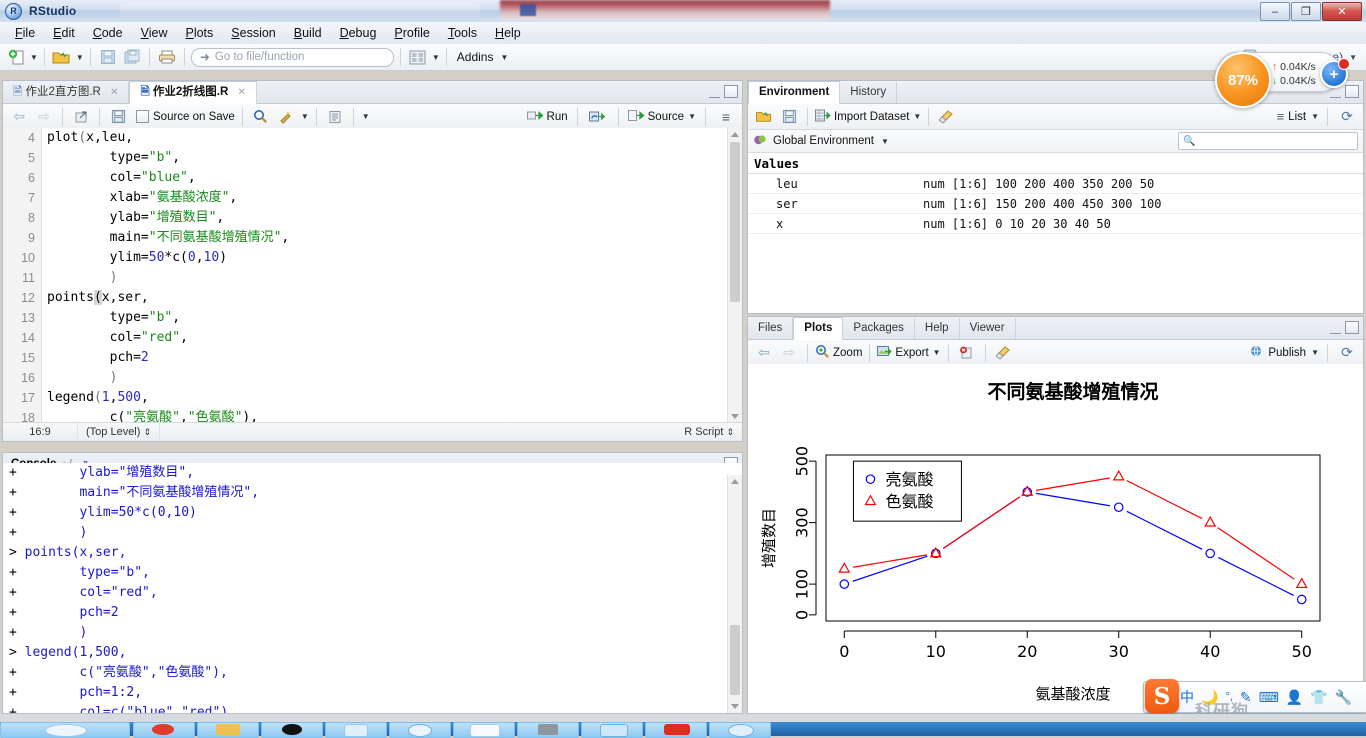 The width and height of the screenshot is (1366, 738). What do you see at coordinates (366, 116) in the screenshot?
I see `more-commands-caret-icon: ▼` at bounding box center [366, 116].